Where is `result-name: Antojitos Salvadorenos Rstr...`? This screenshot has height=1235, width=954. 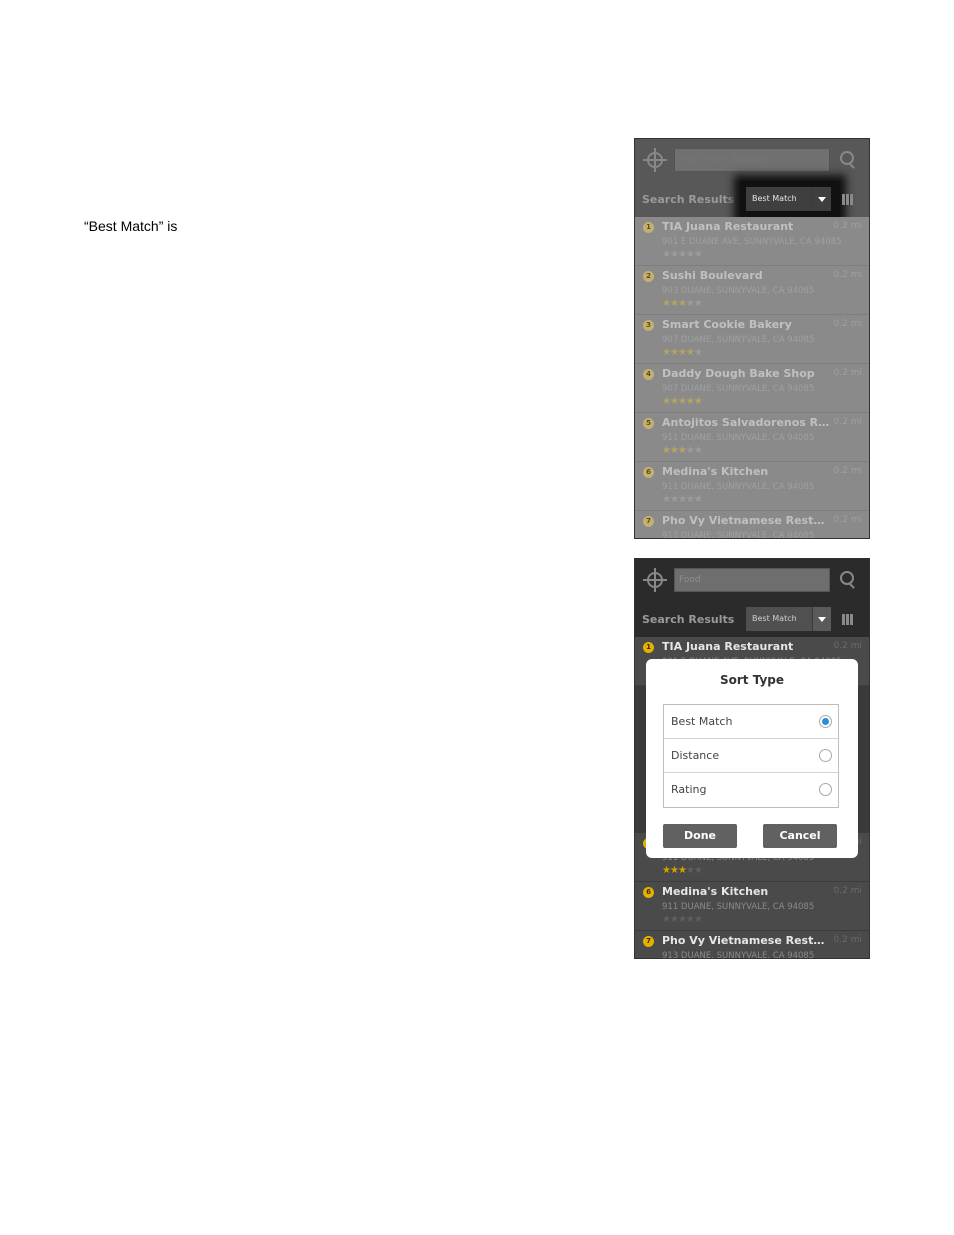 result-name: Antojitos Salvadorenos Rstr... is located at coordinates (746, 422).